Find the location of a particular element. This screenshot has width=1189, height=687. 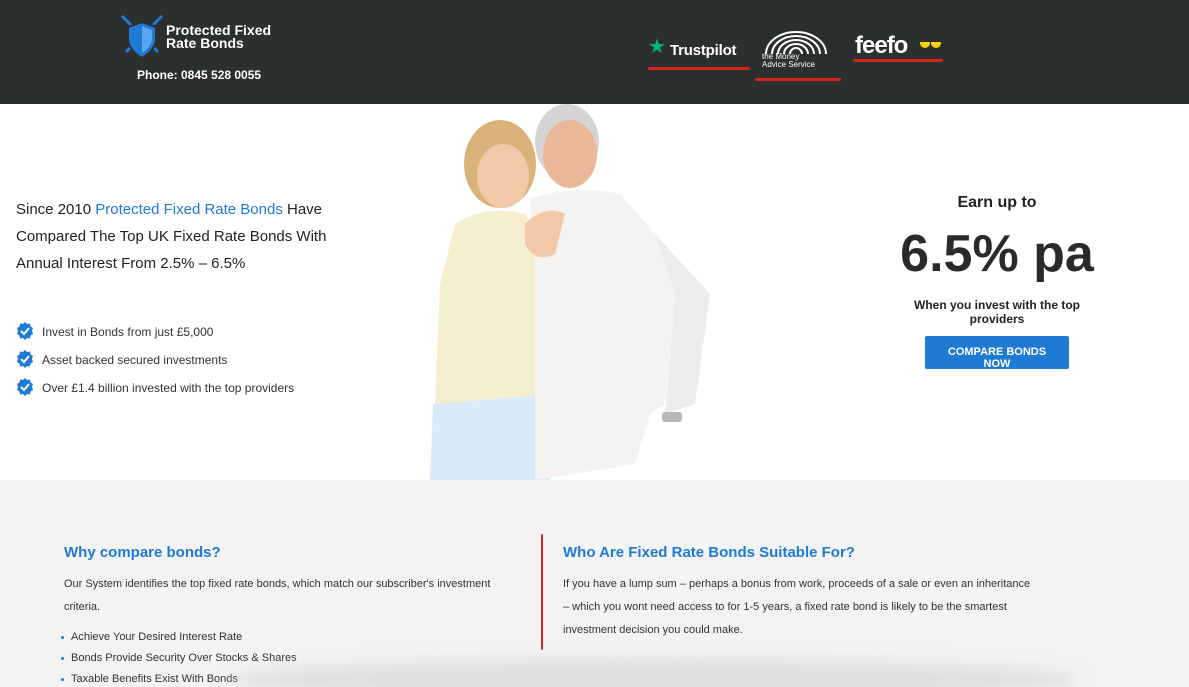

couple-photo is located at coordinates (570, 292).